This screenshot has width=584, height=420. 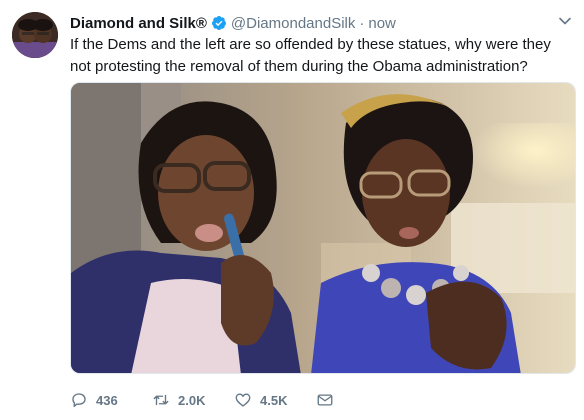 I want to click on verified-badge-icon, so click(x=218, y=23).